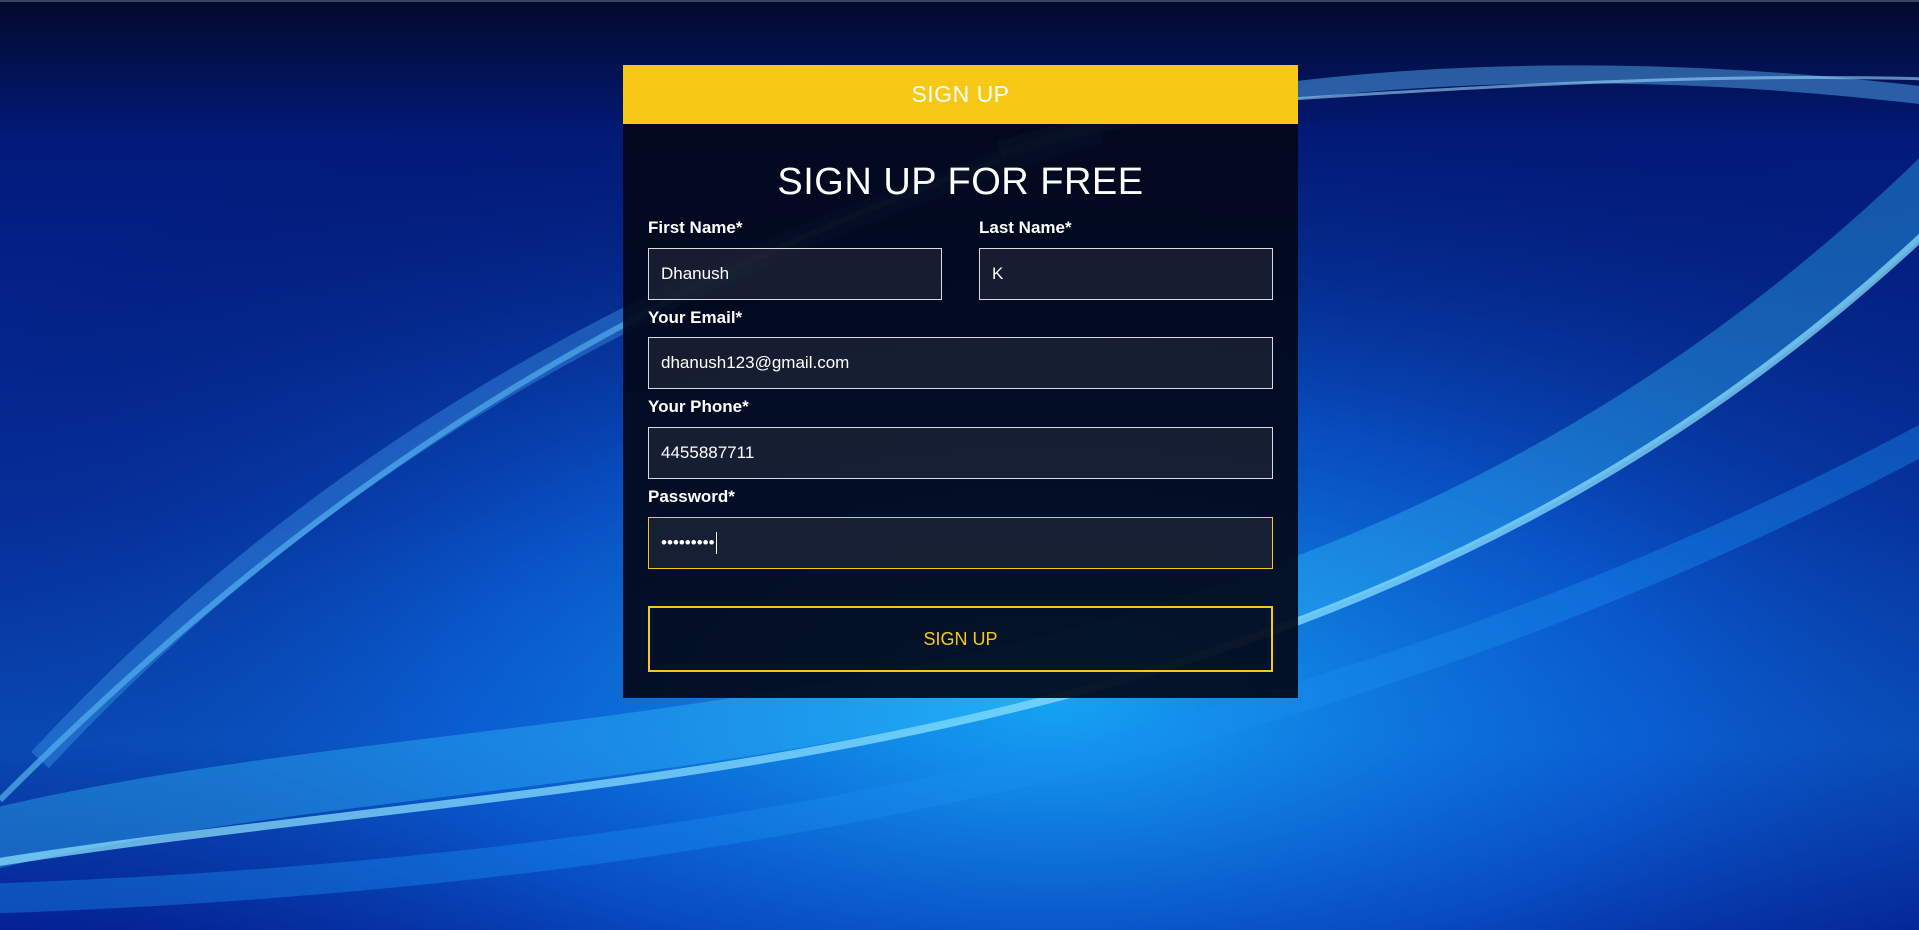 Image resolution: width=1919 pixels, height=930 pixels. Describe the element at coordinates (691, 496) in the screenshot. I see `password-label: Password*` at that location.